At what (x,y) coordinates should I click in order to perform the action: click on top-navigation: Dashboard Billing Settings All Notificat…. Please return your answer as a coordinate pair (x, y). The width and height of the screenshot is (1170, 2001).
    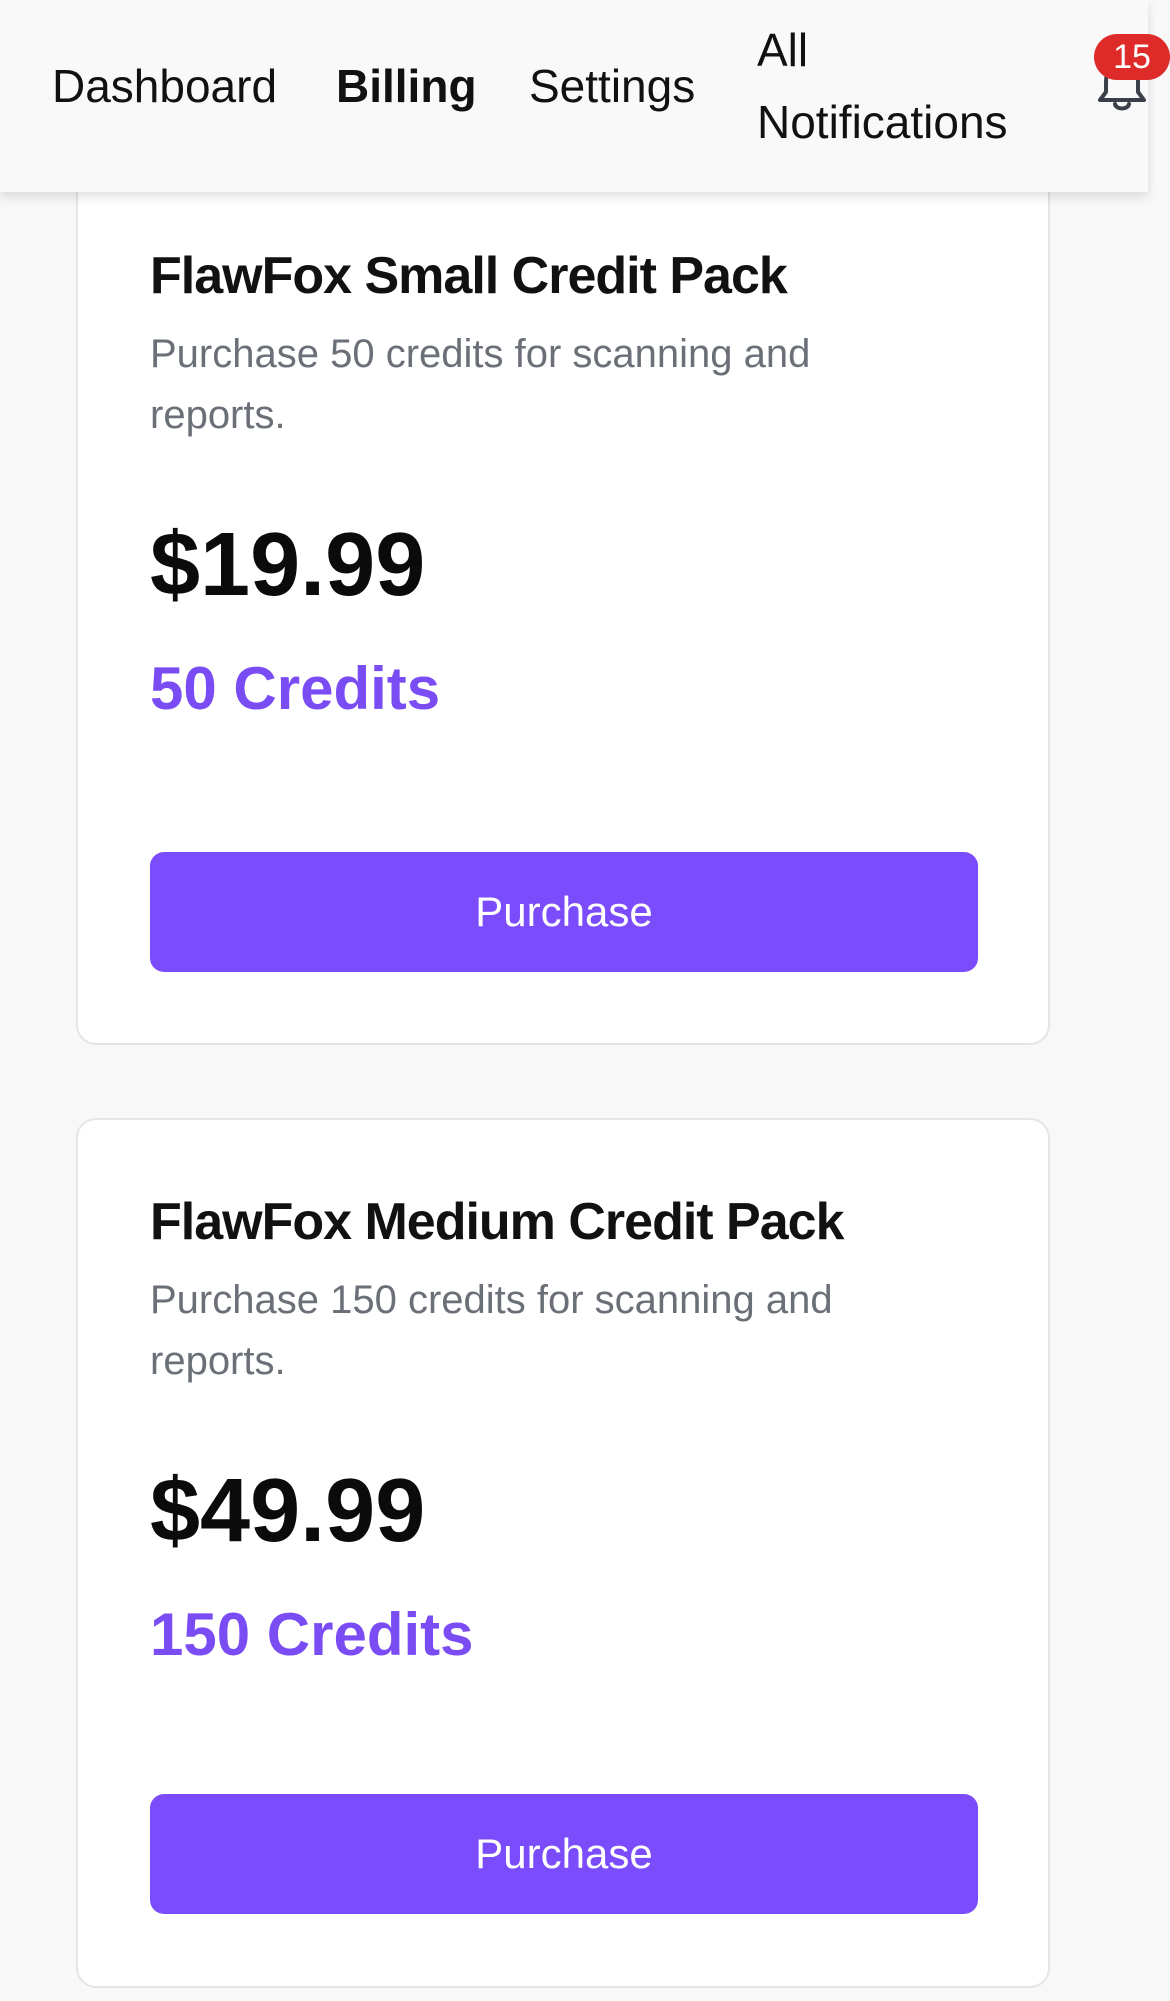
    Looking at the image, I should click on (585, 96).